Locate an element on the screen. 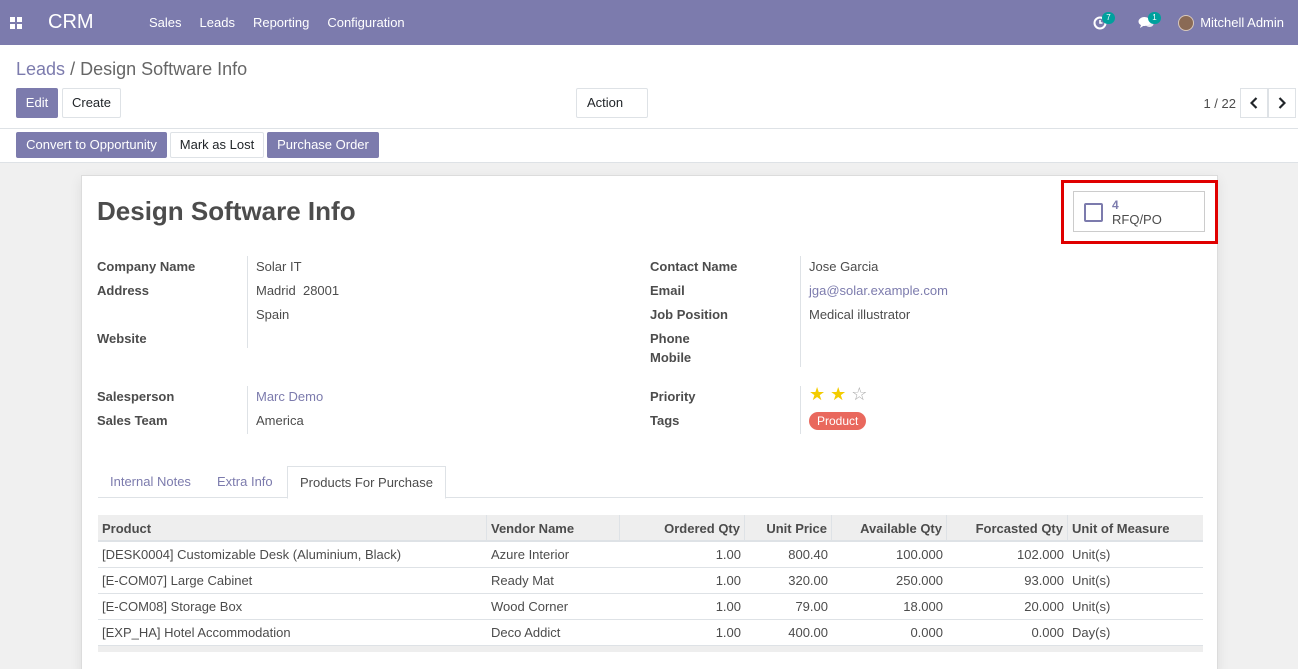 The image size is (1298, 669). pager-previous-button is located at coordinates (1254, 103).